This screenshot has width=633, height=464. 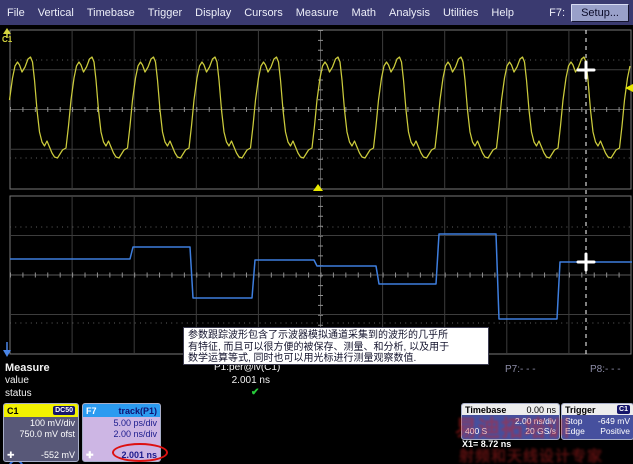 What do you see at coordinates (615, 431) in the screenshot?
I see `trigger-slope: Positive` at bounding box center [615, 431].